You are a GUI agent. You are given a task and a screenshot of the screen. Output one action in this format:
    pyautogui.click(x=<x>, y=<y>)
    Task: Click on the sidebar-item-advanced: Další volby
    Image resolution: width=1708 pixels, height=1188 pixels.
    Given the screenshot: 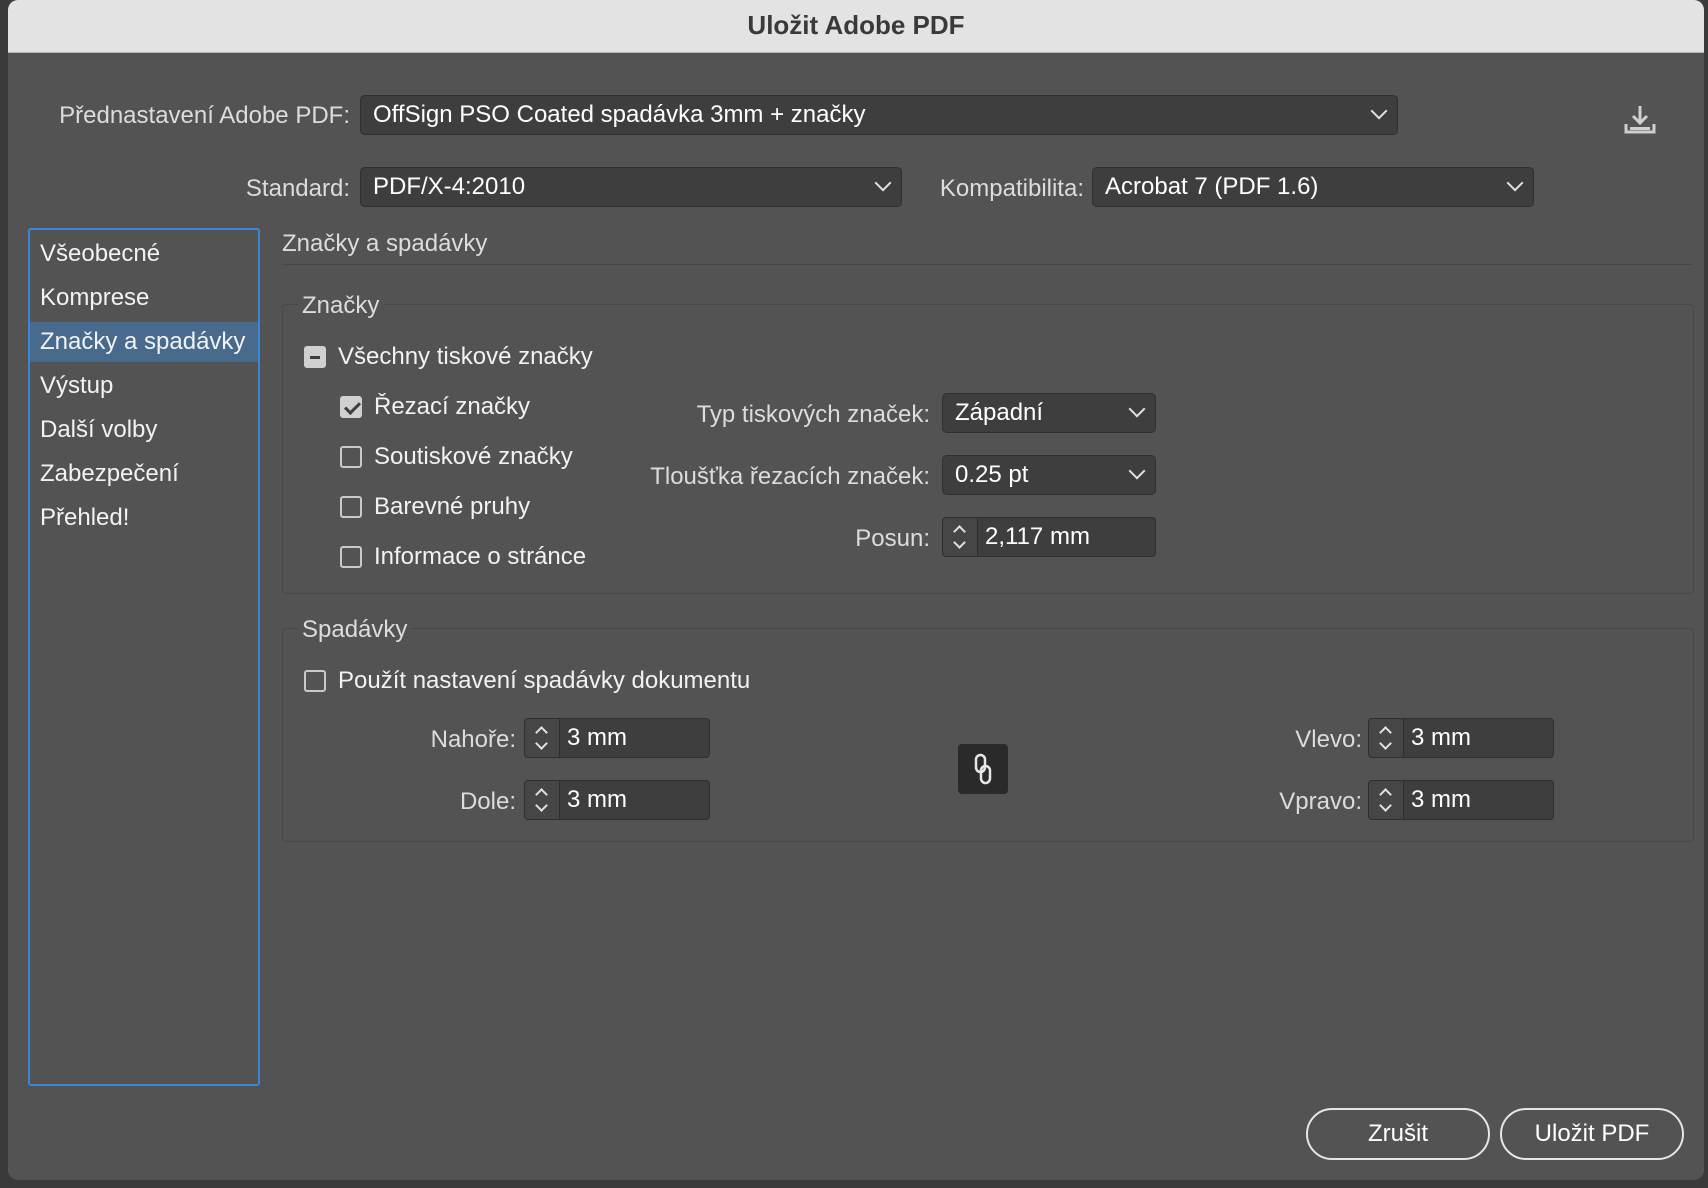 What is the action you would take?
    pyautogui.click(x=144, y=430)
    